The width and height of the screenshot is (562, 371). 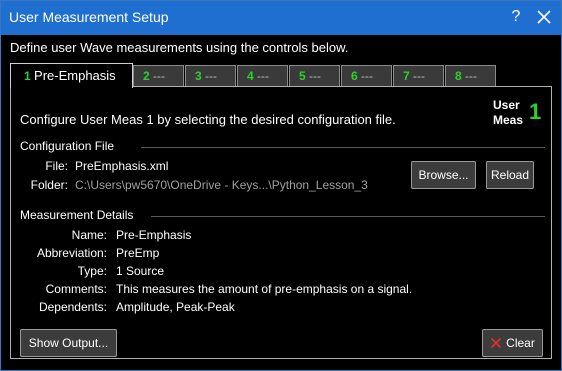 What do you see at coordinates (520, 343) in the screenshot?
I see `clear-button-label: Clear` at bounding box center [520, 343].